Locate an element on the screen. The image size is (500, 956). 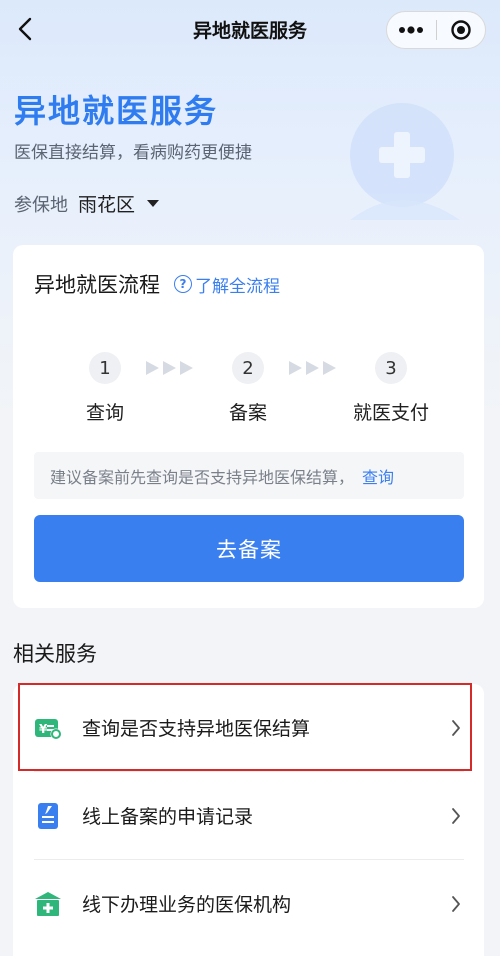
nav-title: 异地就医服务 is located at coordinates (249, 30).